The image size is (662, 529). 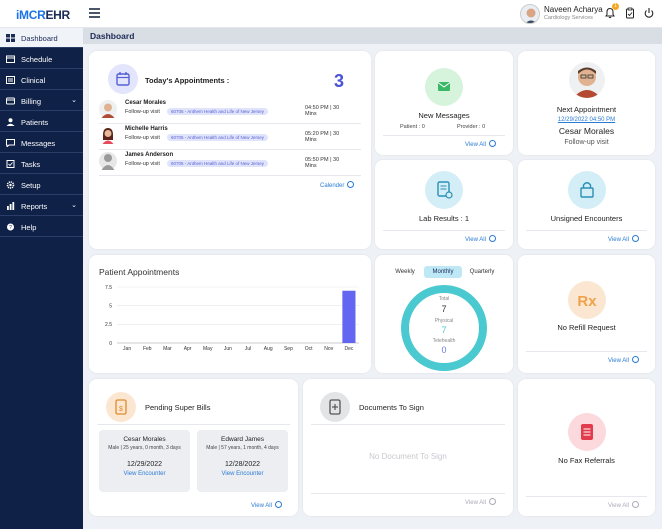 I want to click on bill-date: 12/28/2022, so click(x=242, y=464).